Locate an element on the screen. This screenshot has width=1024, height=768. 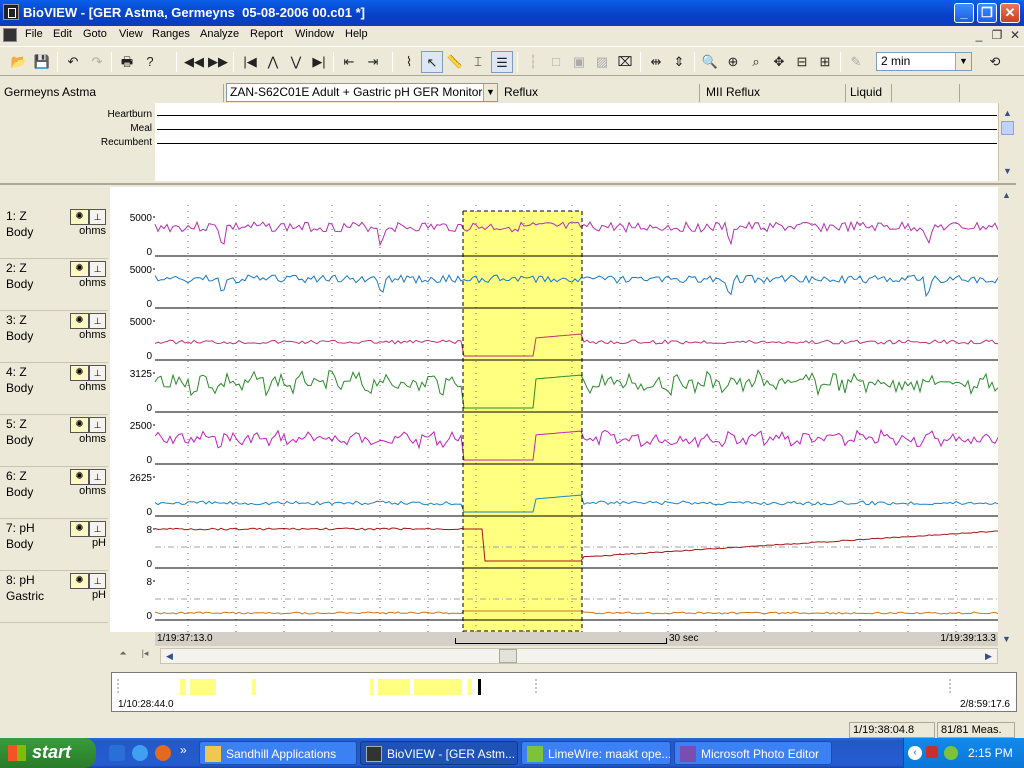
next-marker-icon: ⇥ is located at coordinates (373, 62).